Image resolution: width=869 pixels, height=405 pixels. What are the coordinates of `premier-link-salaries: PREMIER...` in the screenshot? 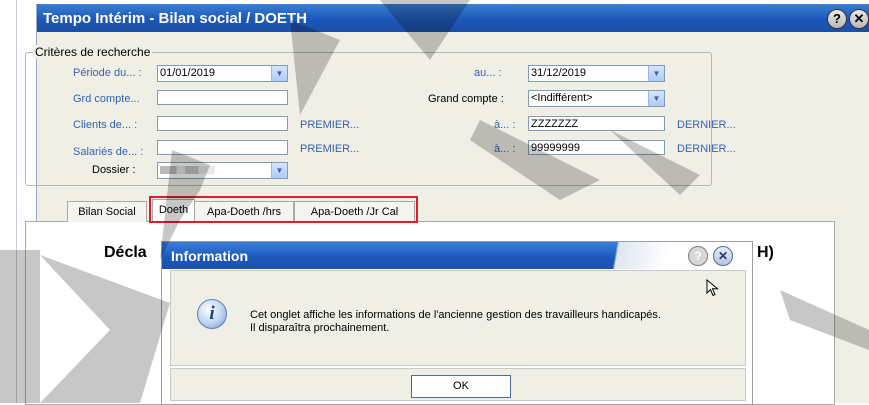 It's located at (329, 149).